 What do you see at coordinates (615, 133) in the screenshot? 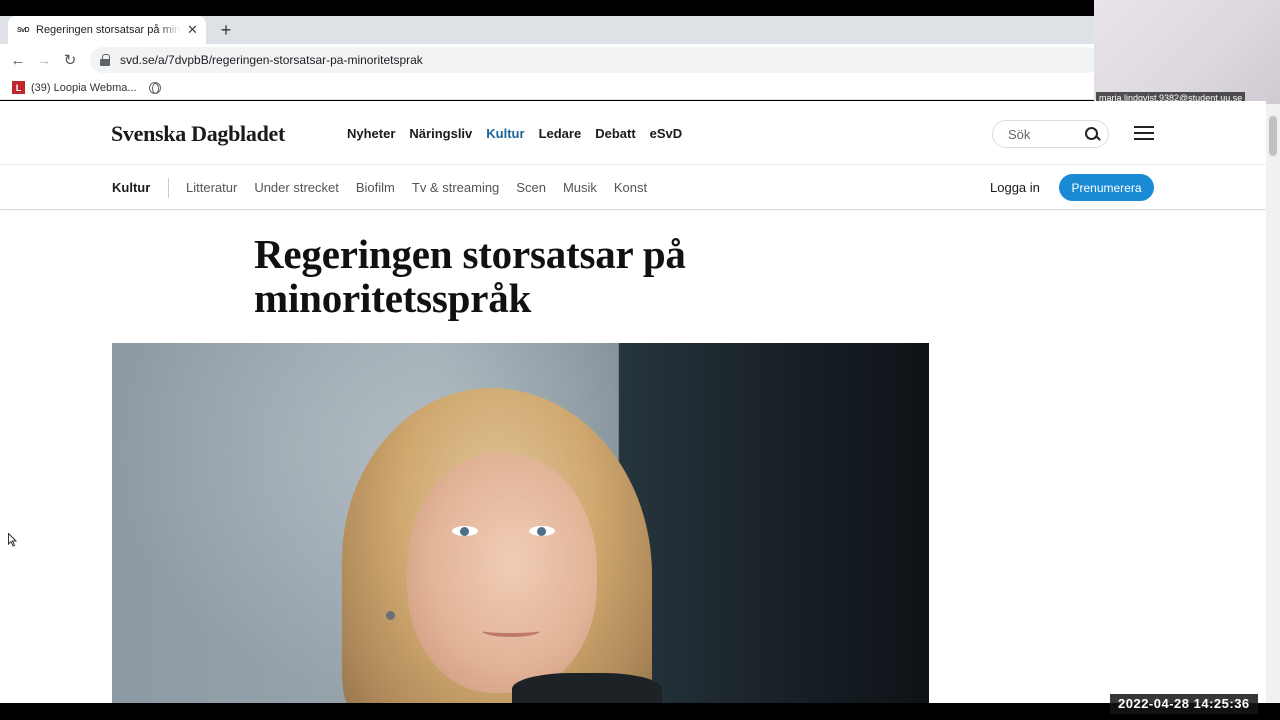
I see `nav-debatt: Debatt` at bounding box center [615, 133].